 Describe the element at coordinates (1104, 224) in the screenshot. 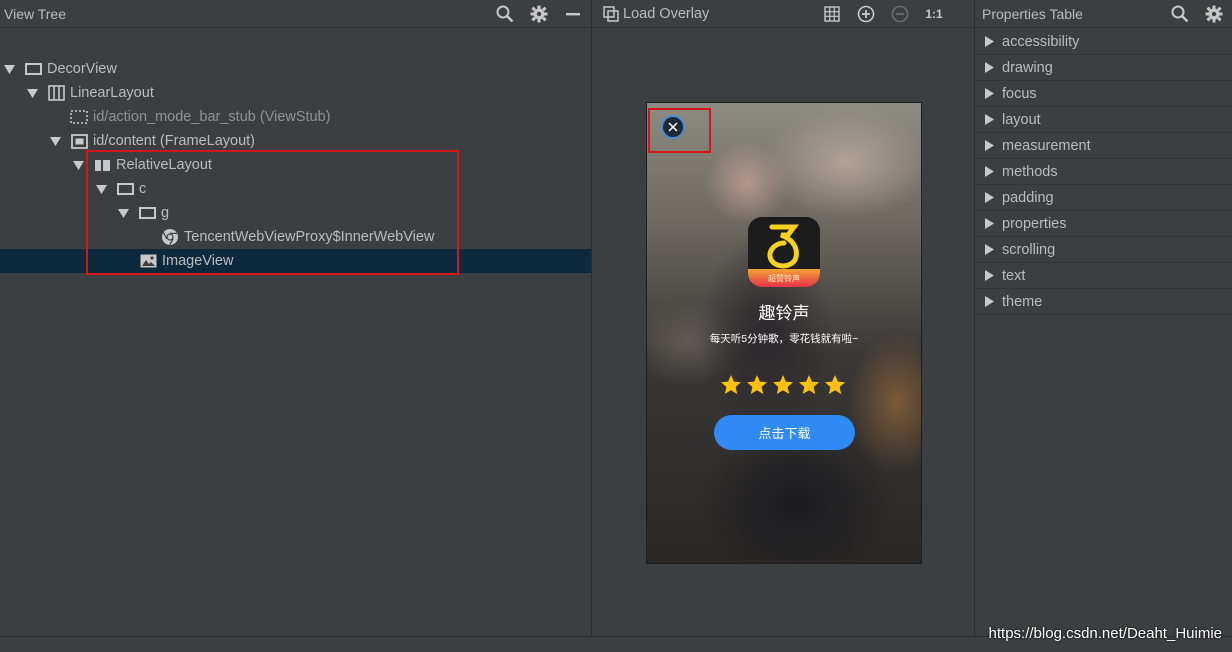

I see `property-group-properties: properties` at that location.